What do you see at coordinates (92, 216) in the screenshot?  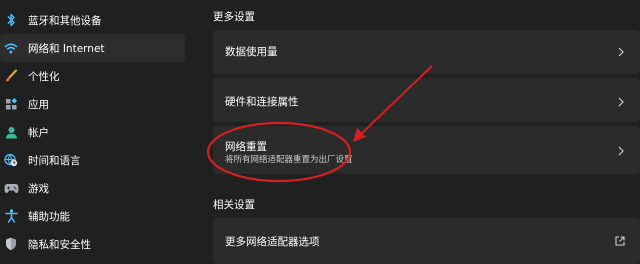 I see `sidebar-item-accessibility: 辅助功能` at bounding box center [92, 216].